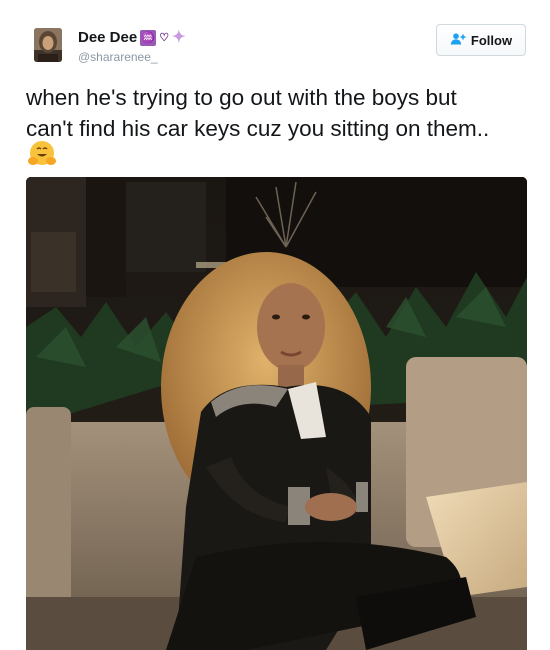  I want to click on follow-button: Follow, so click(481, 40).